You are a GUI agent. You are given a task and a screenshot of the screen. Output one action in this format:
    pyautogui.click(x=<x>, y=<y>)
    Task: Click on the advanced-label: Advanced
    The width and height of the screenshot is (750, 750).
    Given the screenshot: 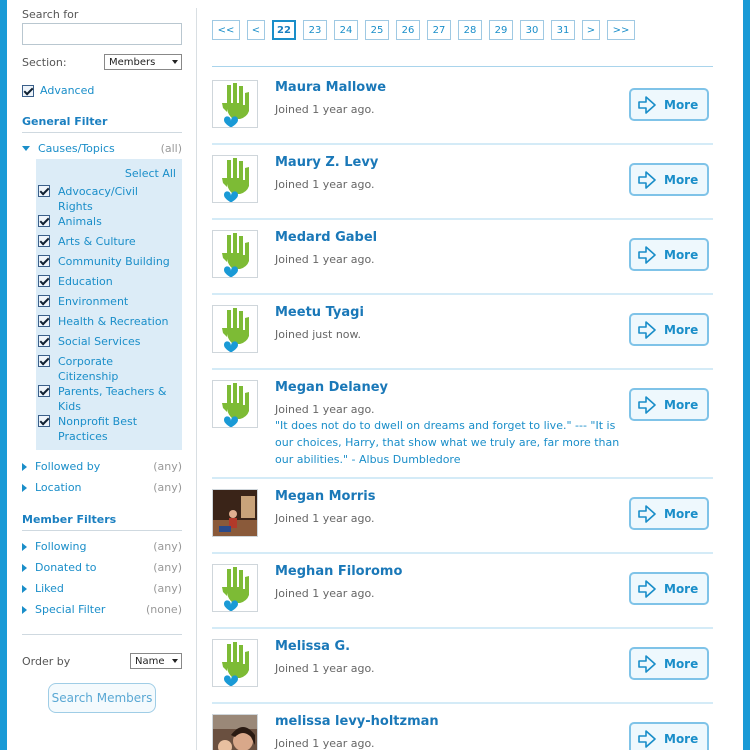 What is the action you would take?
    pyautogui.click(x=67, y=90)
    